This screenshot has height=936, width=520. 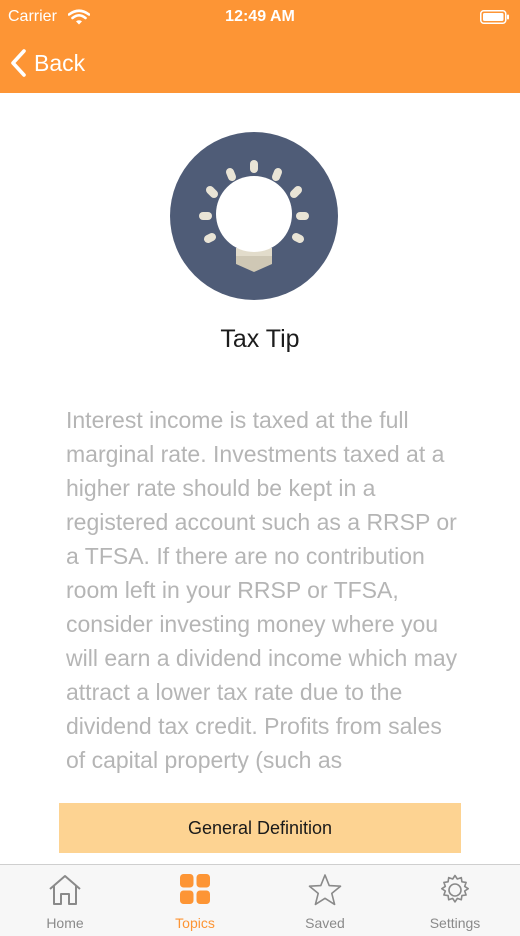 What do you see at coordinates (325, 890) in the screenshot?
I see `star-icon` at bounding box center [325, 890].